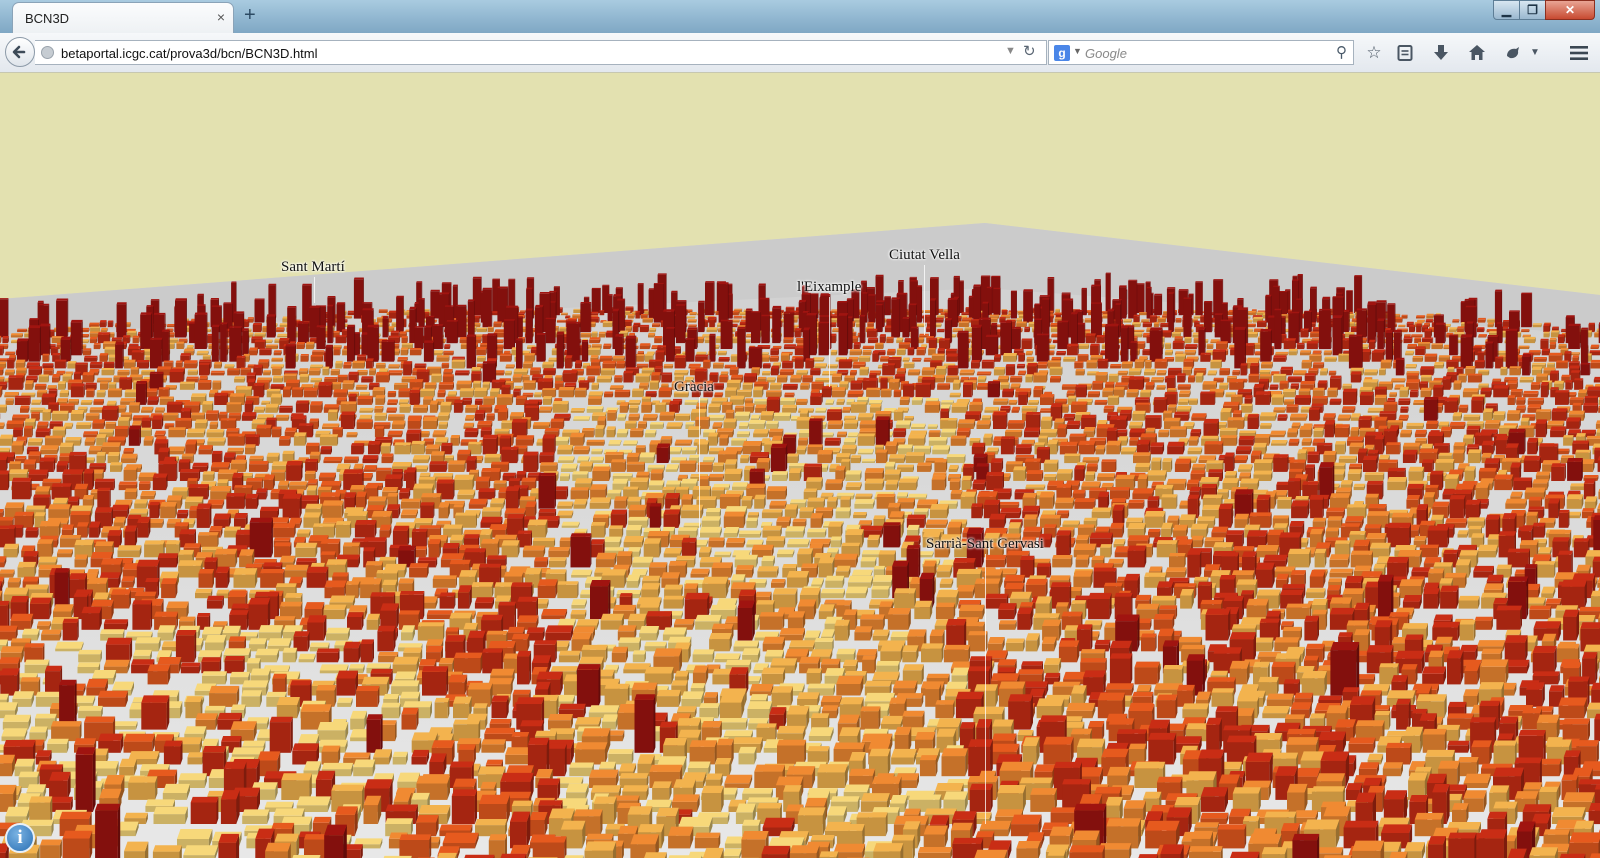 This screenshot has width=1600, height=858. Describe the element at coordinates (1513, 53) in the screenshot. I see `addon-icon` at that location.